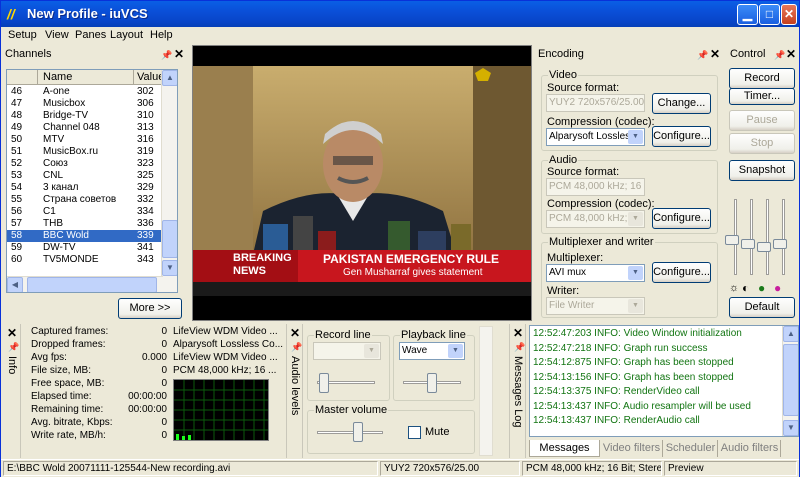  What do you see at coordinates (85, 188) in the screenshot?
I see `channel-row: 54 3 канал 329` at bounding box center [85, 188].